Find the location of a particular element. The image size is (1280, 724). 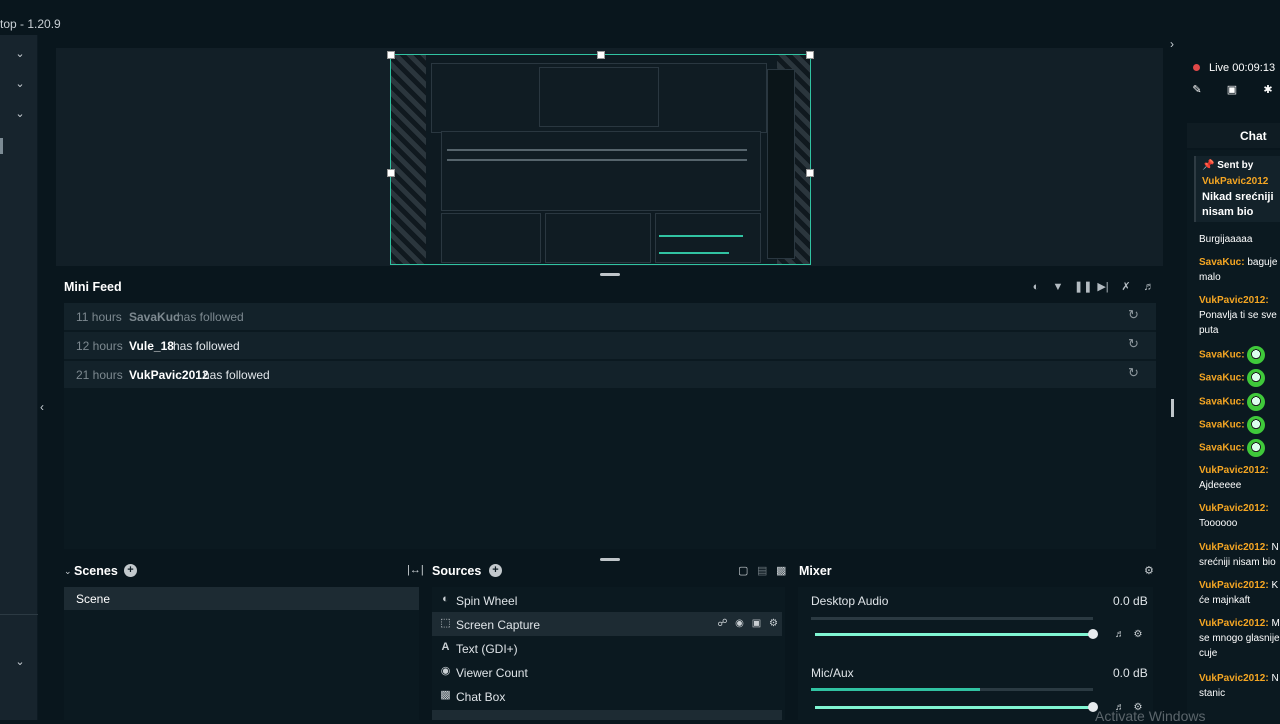

feed-user: SavaKuc is located at coordinates (154, 317).